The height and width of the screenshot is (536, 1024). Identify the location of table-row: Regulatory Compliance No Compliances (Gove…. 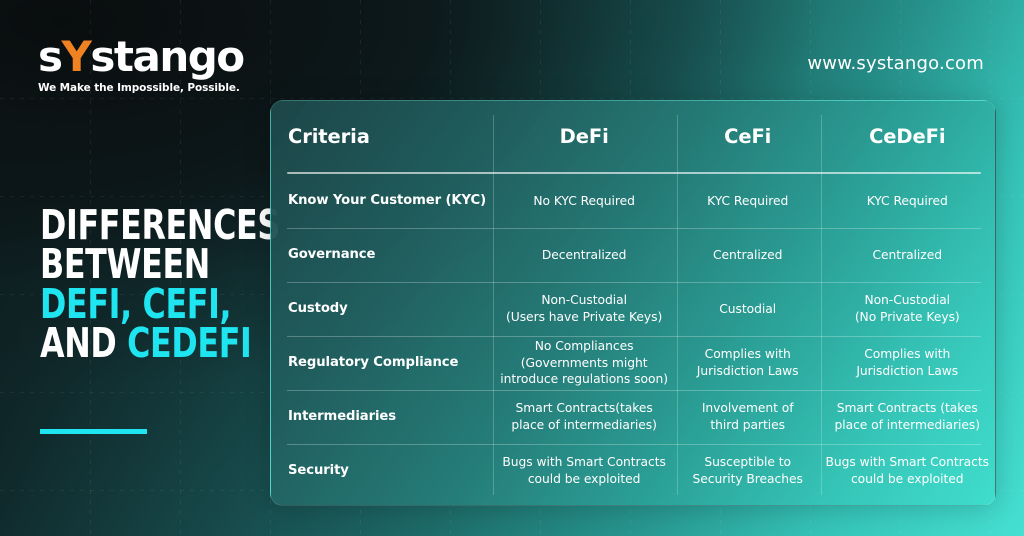
(633, 363).